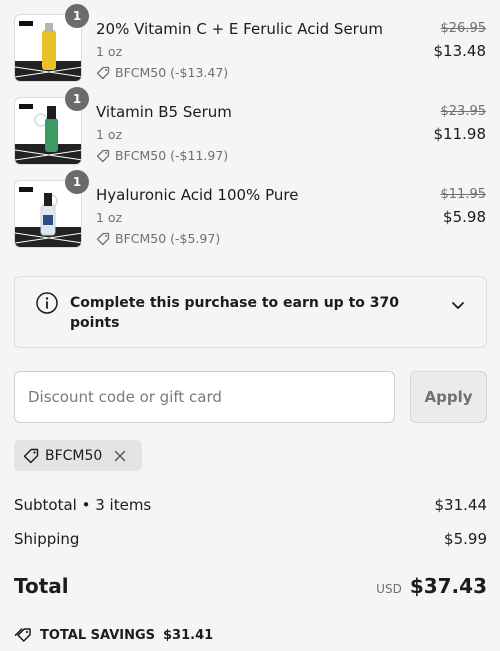 This screenshot has width=500, height=651. I want to click on shipping-label: Shipping, so click(47, 539).